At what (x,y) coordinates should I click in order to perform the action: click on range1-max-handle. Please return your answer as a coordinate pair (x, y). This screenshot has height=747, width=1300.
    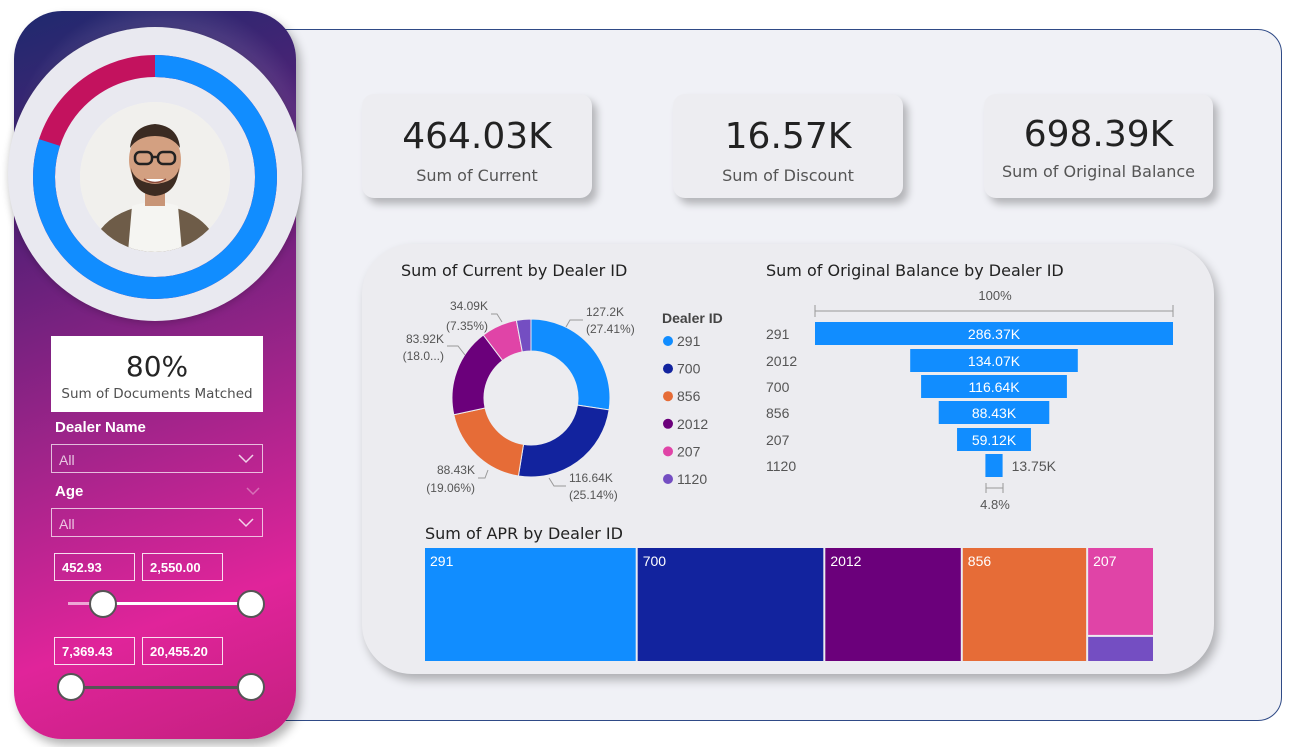
    Looking at the image, I should click on (251, 604).